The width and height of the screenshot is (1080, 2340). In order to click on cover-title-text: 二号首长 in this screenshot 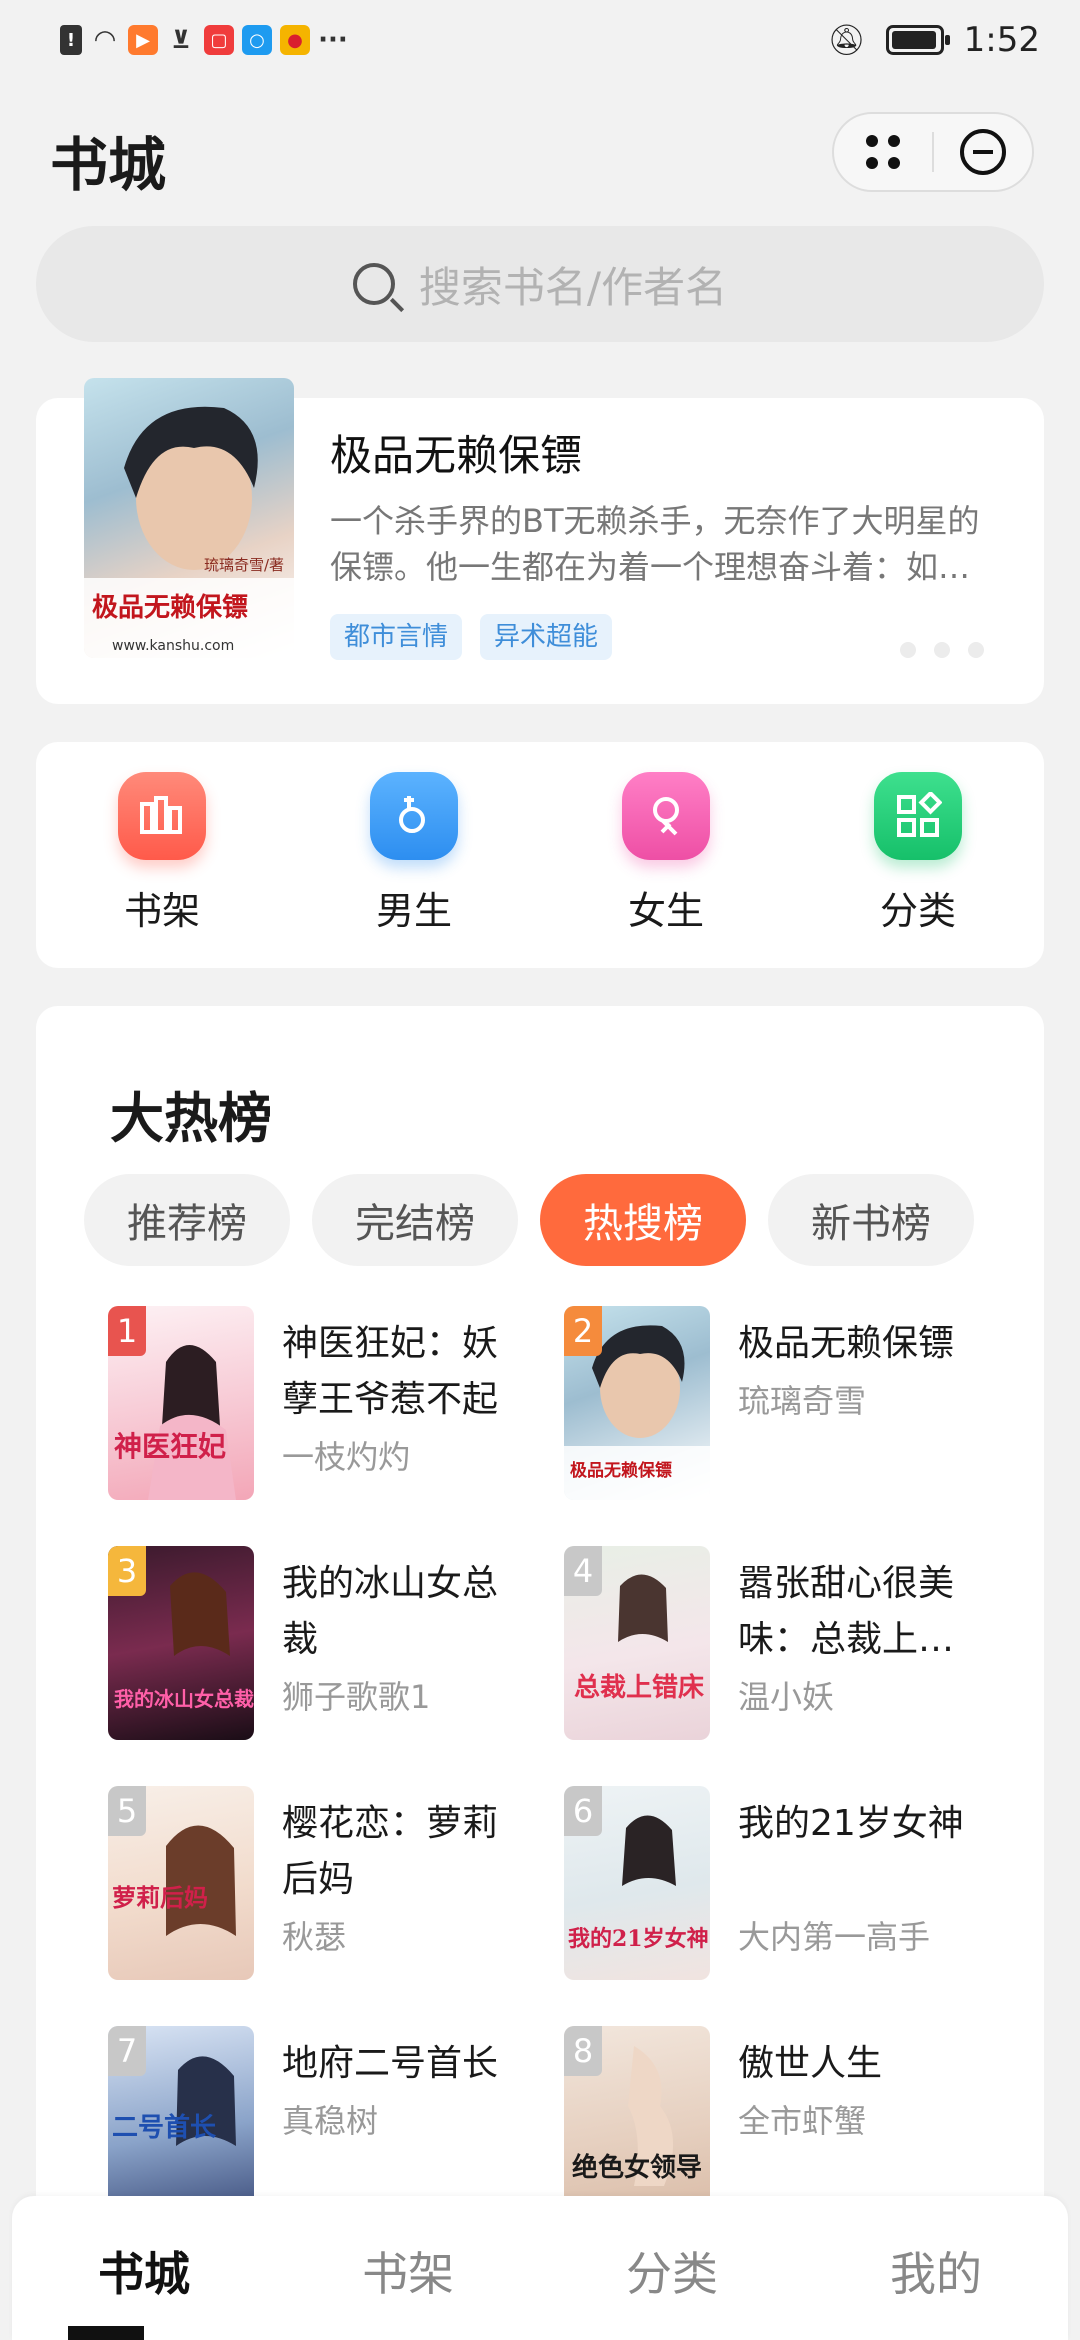, I will do `click(164, 2127)`.